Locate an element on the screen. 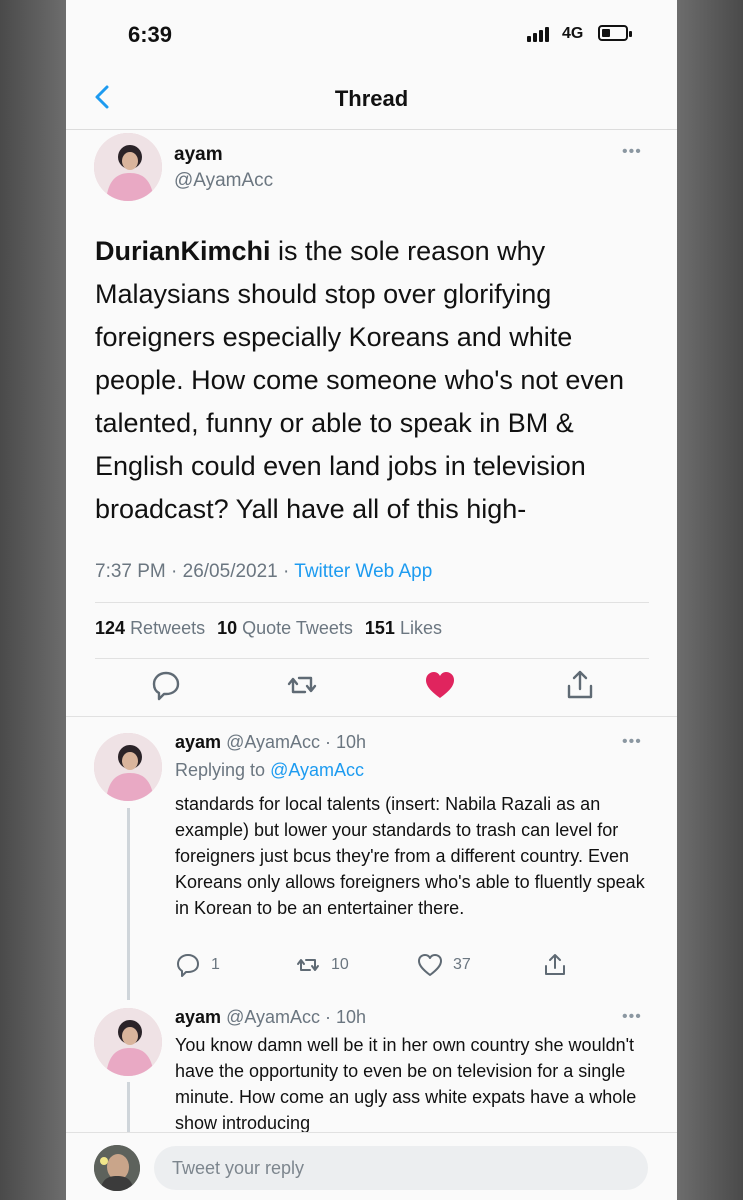 The width and height of the screenshot is (743, 1200). retweets-stat: 124 Retweets is located at coordinates (150, 628).